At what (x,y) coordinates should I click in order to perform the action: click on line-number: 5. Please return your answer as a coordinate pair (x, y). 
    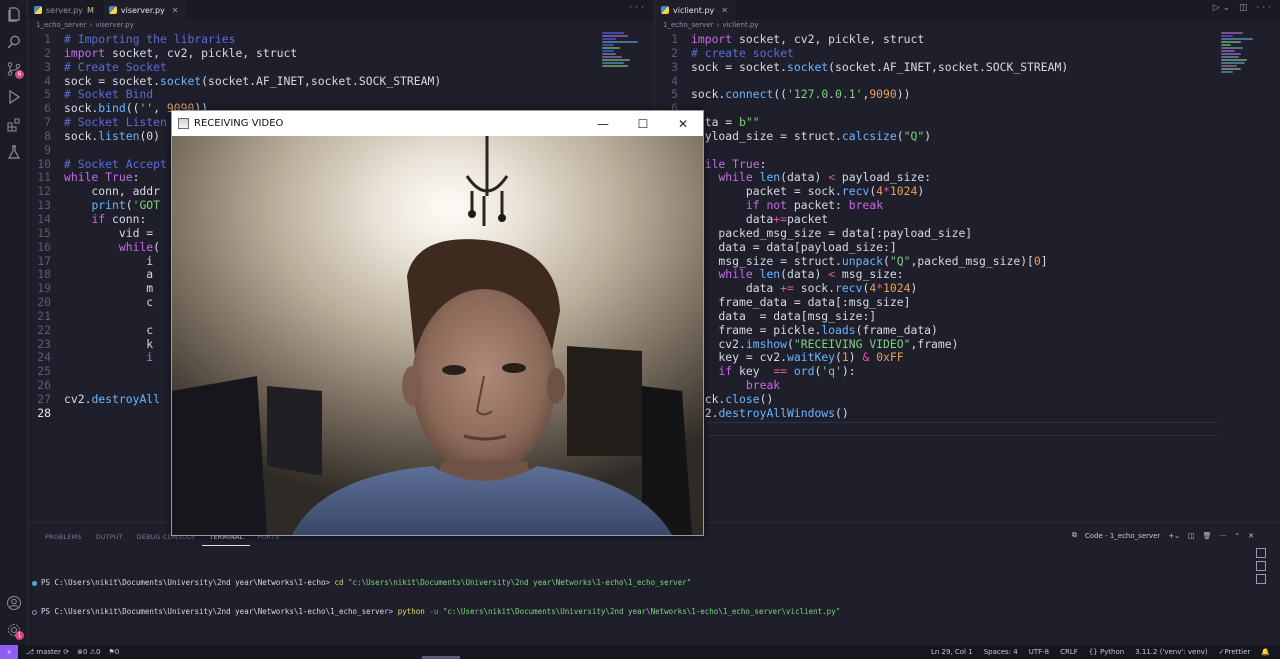
    Looking at the image, I should click on (47, 94).